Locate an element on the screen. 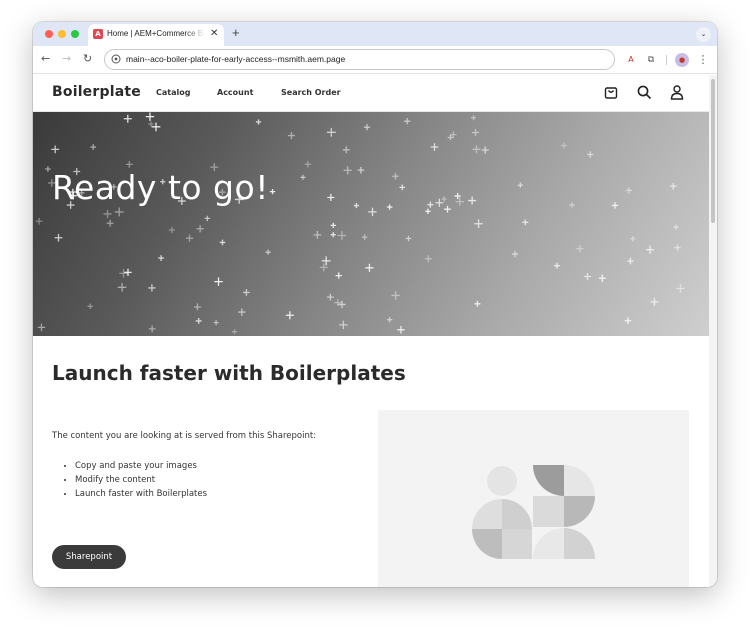 The height and width of the screenshot is (631, 750). profile-avatar-icon: ● is located at coordinates (682, 60).